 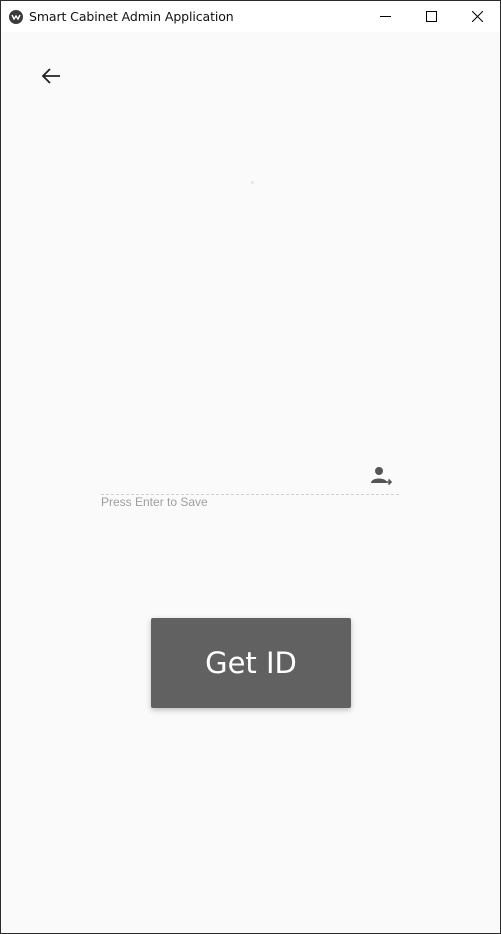 I want to click on arrow-left-icon, so click(x=51, y=78).